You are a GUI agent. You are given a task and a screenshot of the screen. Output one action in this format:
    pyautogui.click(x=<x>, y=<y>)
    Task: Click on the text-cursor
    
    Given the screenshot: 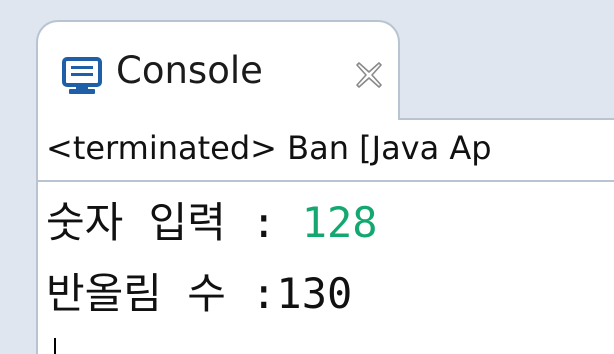 What is the action you would take?
    pyautogui.click(x=55, y=346)
    